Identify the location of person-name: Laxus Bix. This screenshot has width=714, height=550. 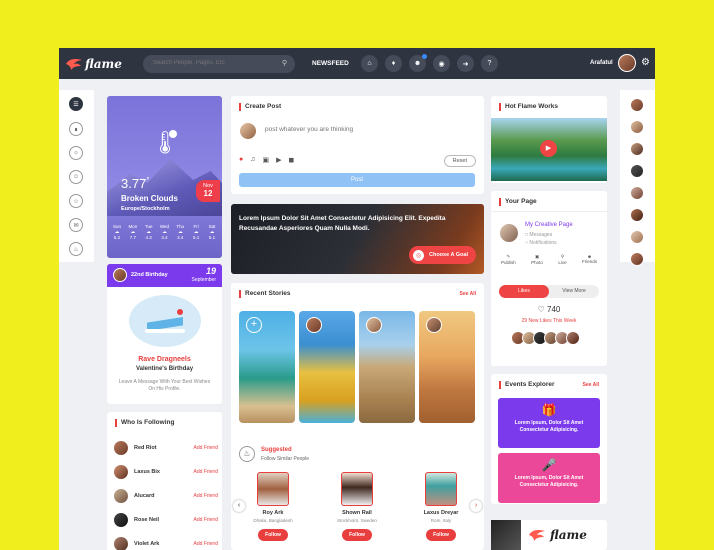
(164, 472).